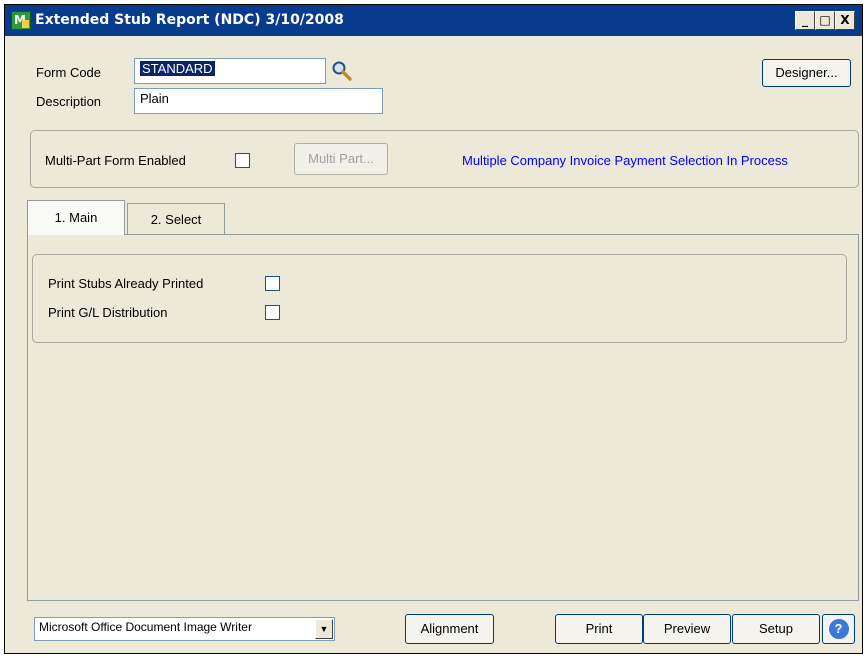 This screenshot has width=867, height=658. I want to click on printer-select: Microsoft Office Document Image Writer, so click(184, 629).